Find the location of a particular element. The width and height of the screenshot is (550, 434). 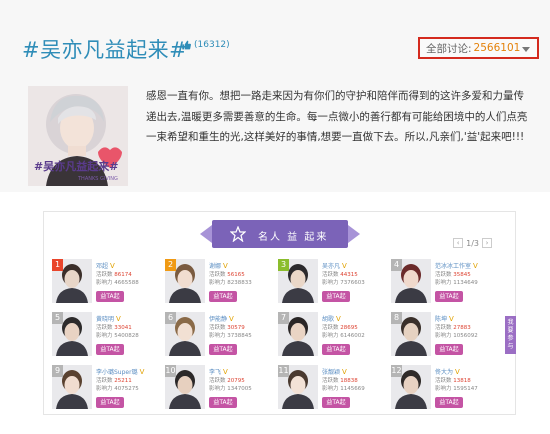

page-title: #吴亦凡益起来# is located at coordinates (105, 50).